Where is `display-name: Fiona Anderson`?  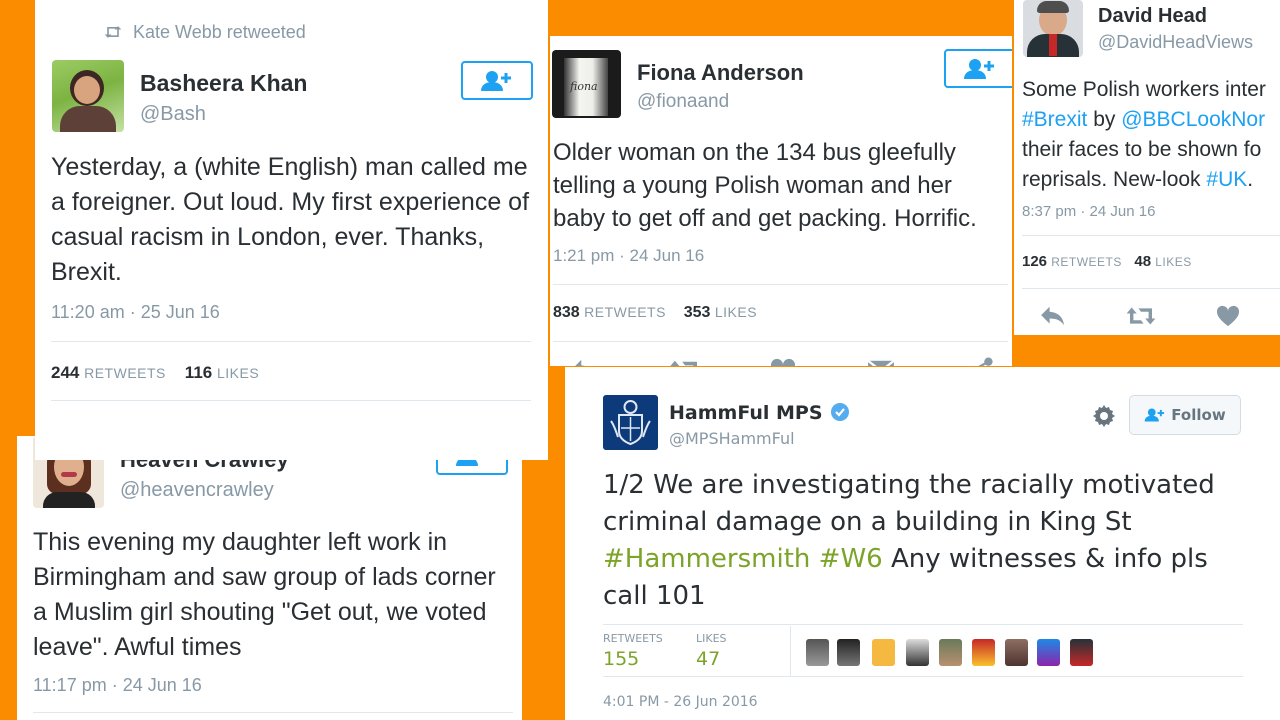 display-name: Fiona Anderson is located at coordinates (720, 73).